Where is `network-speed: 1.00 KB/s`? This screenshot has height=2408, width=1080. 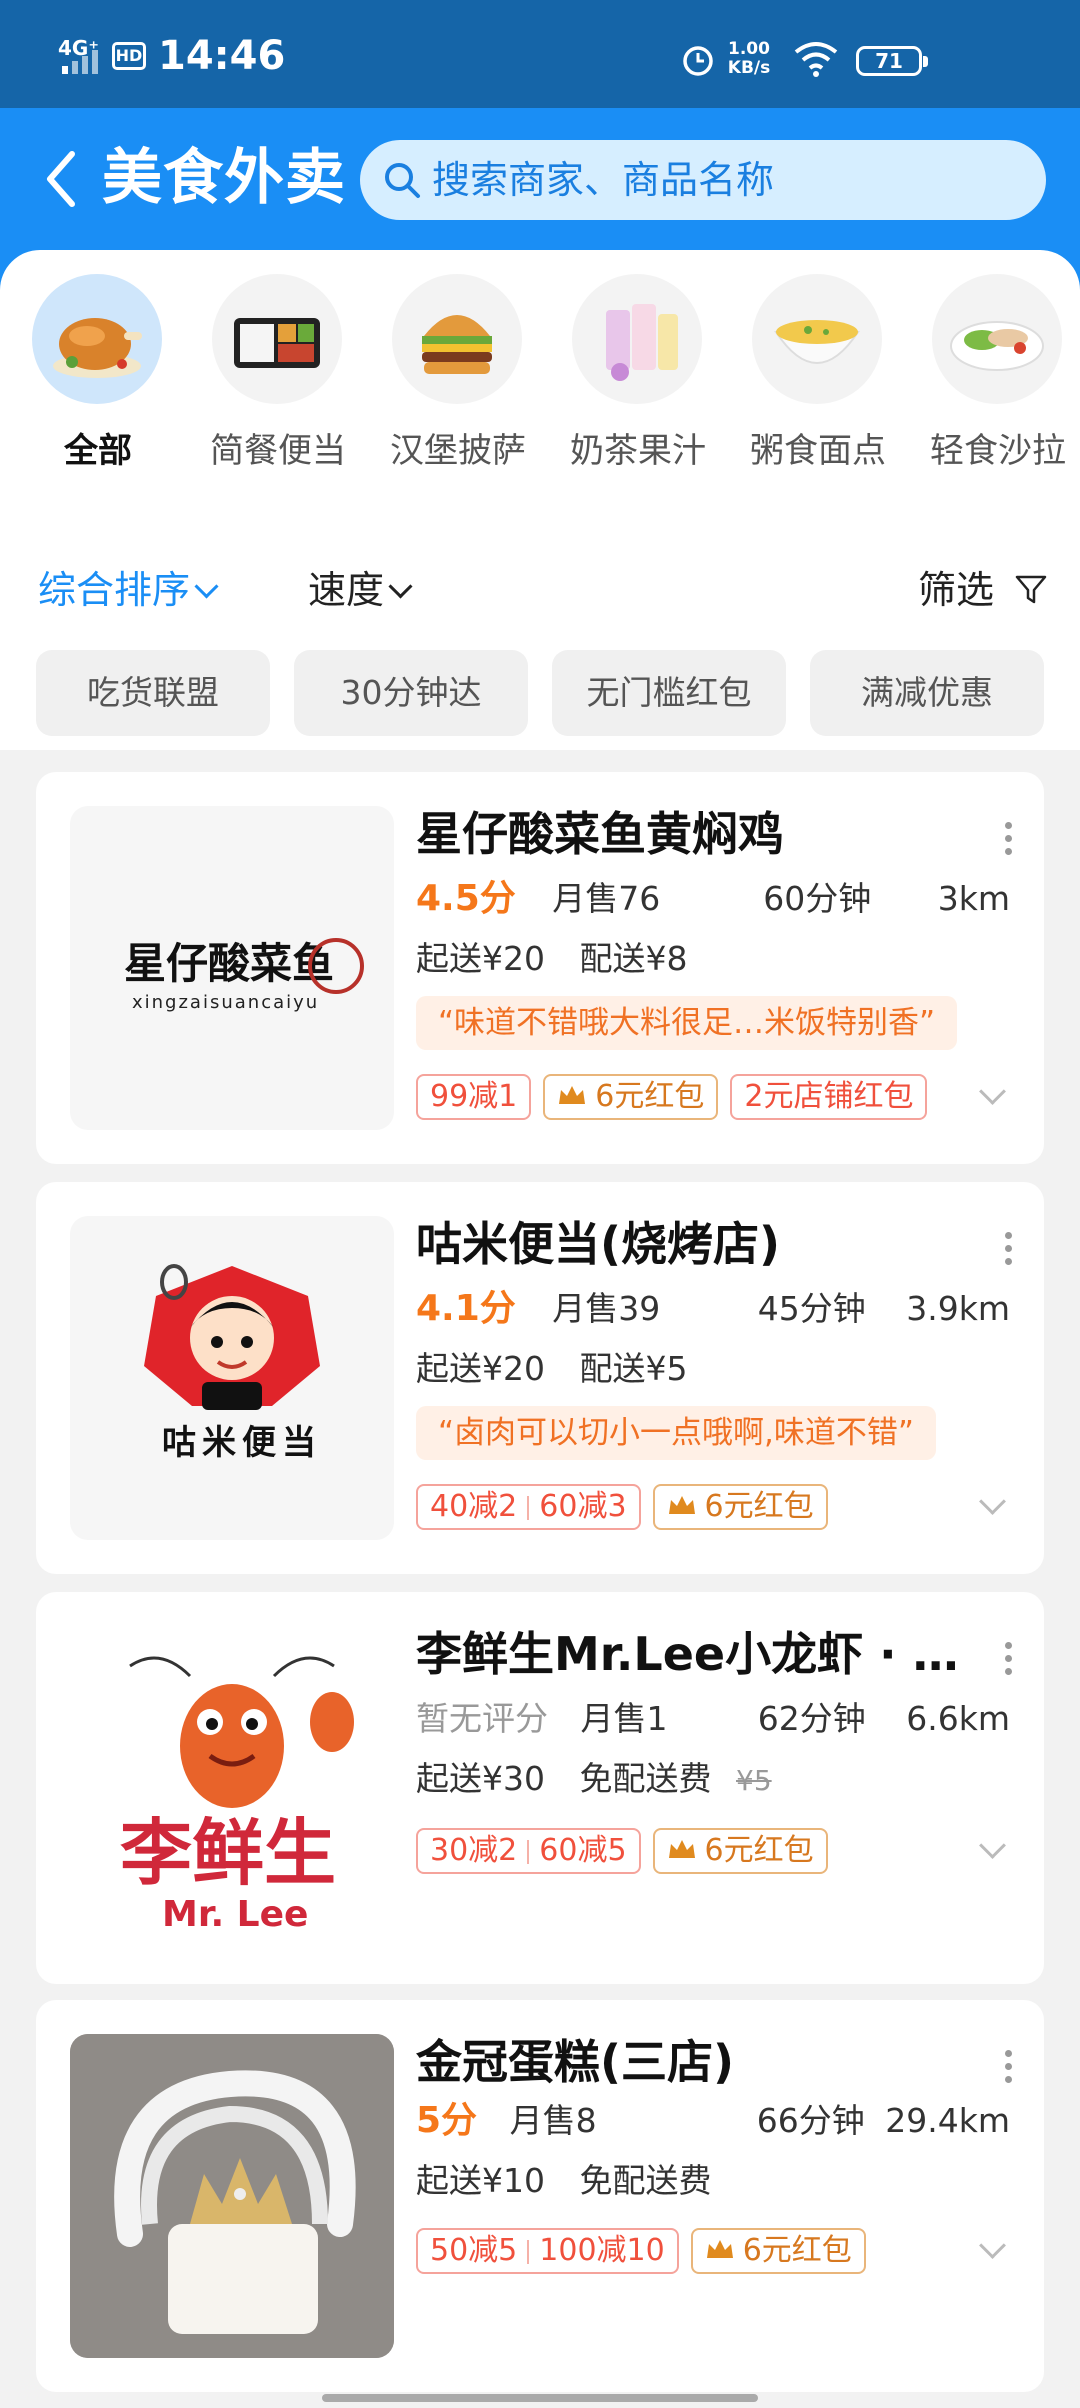 network-speed: 1.00 KB/s is located at coordinates (749, 58).